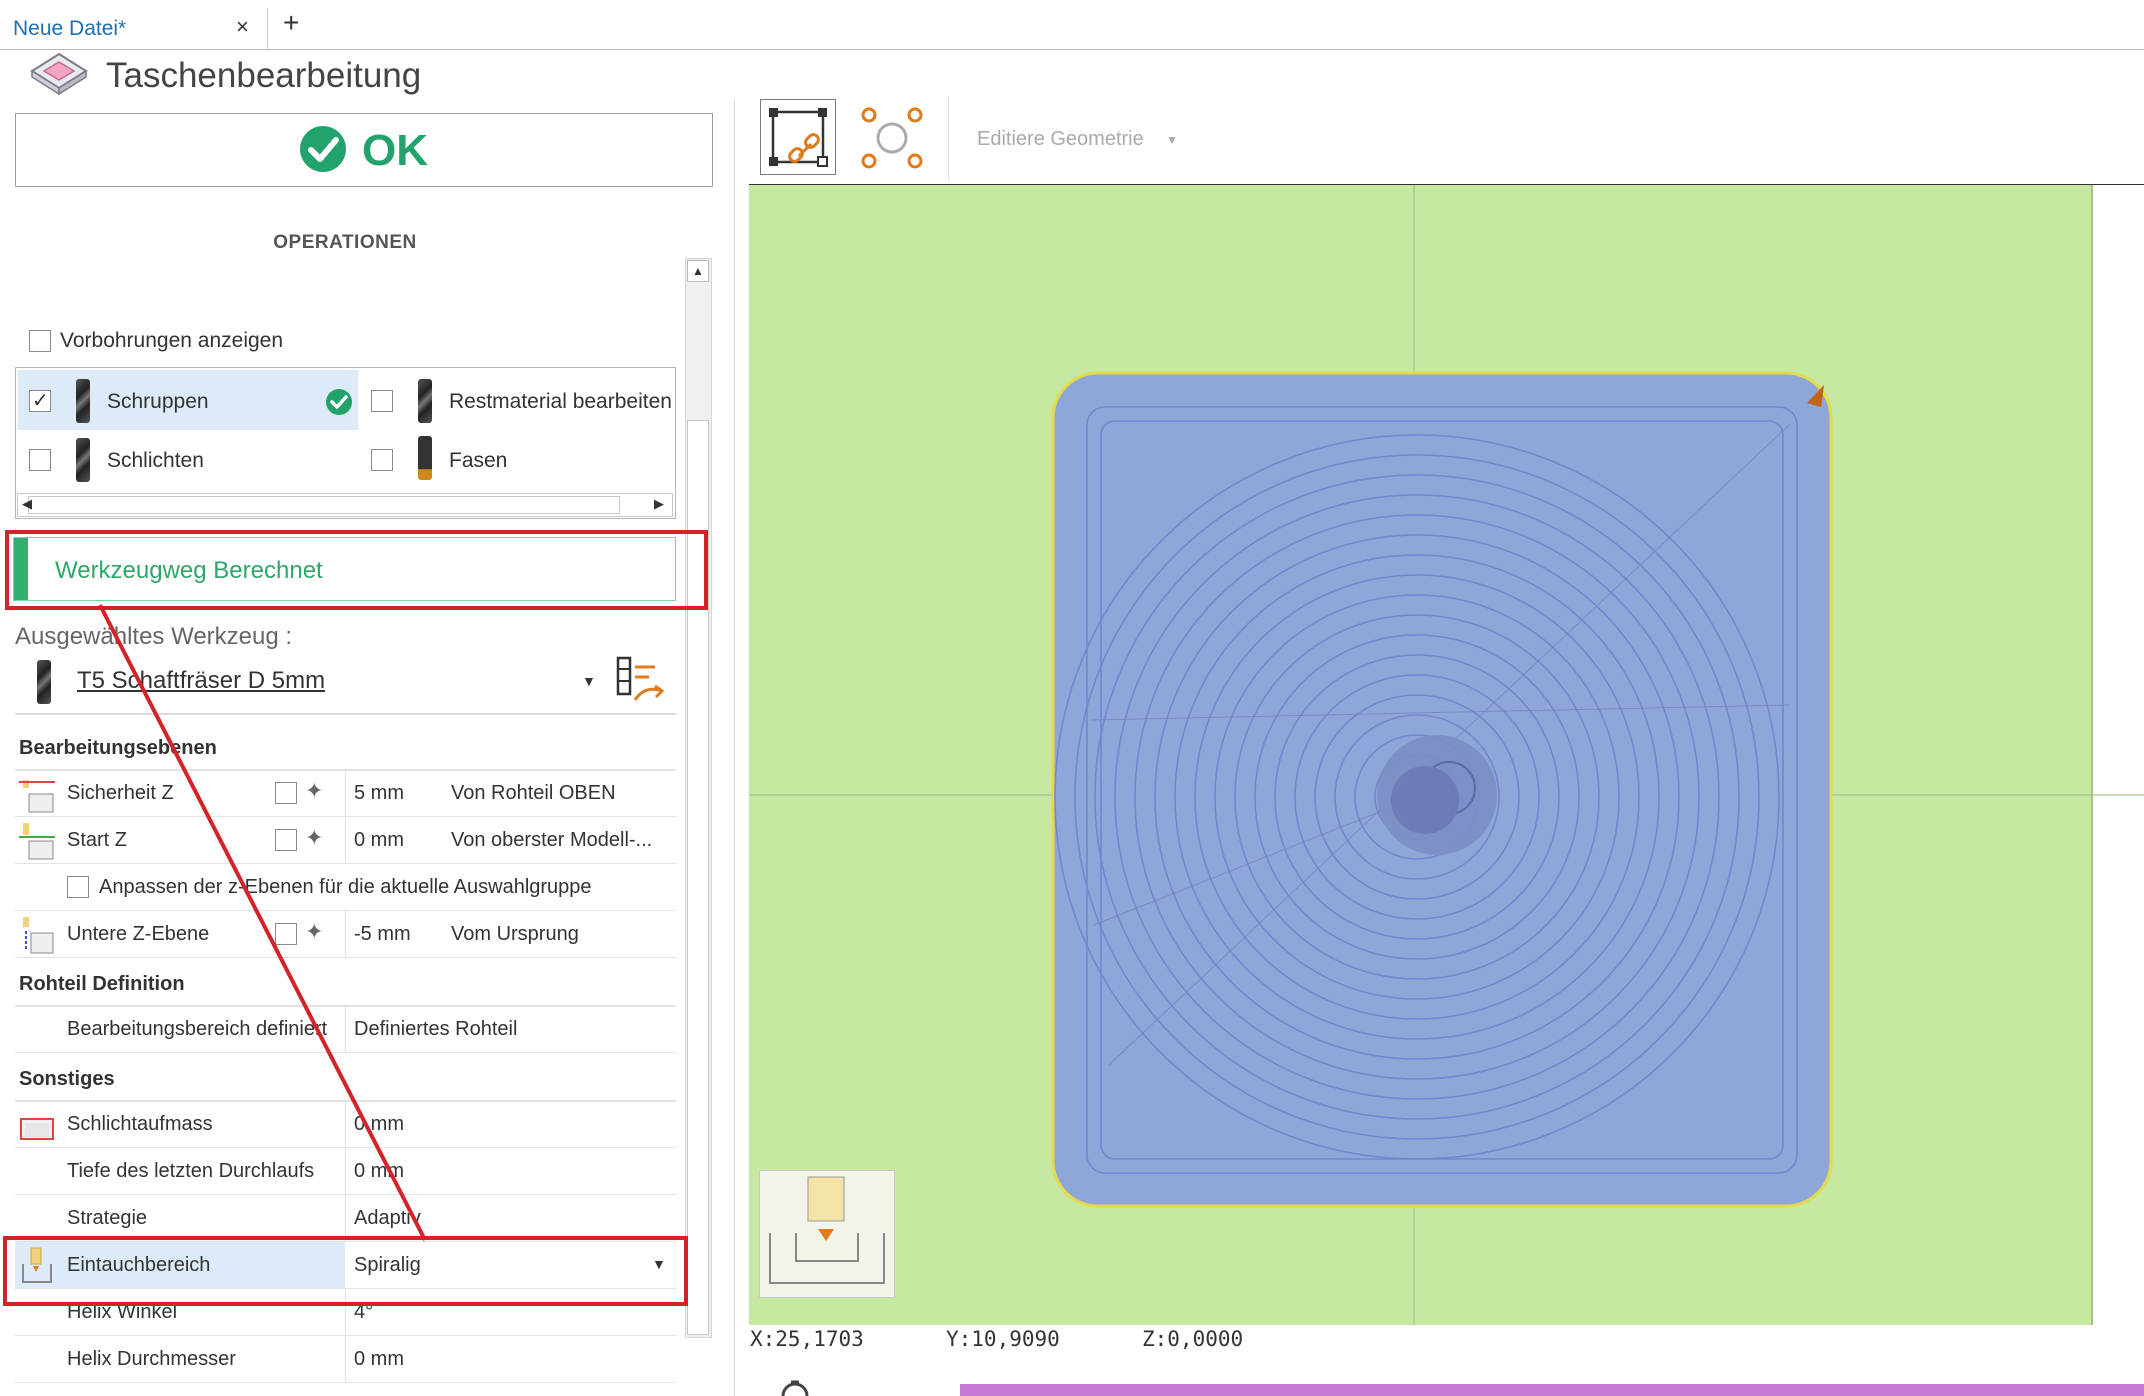 This screenshot has width=2144, height=1396. What do you see at coordinates (948, 138) in the screenshot?
I see `toolbar-separator` at bounding box center [948, 138].